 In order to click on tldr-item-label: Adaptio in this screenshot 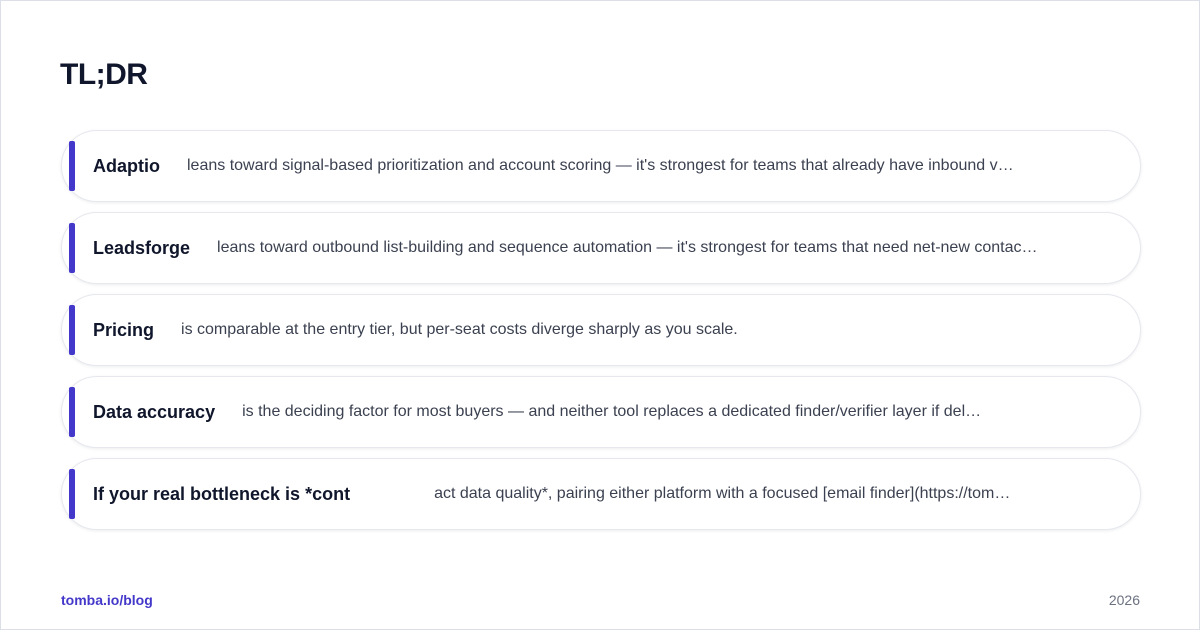, I will do `click(126, 165)`.